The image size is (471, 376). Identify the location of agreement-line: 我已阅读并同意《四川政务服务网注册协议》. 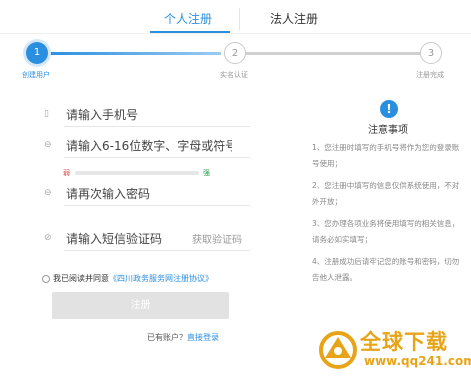
(127, 278).